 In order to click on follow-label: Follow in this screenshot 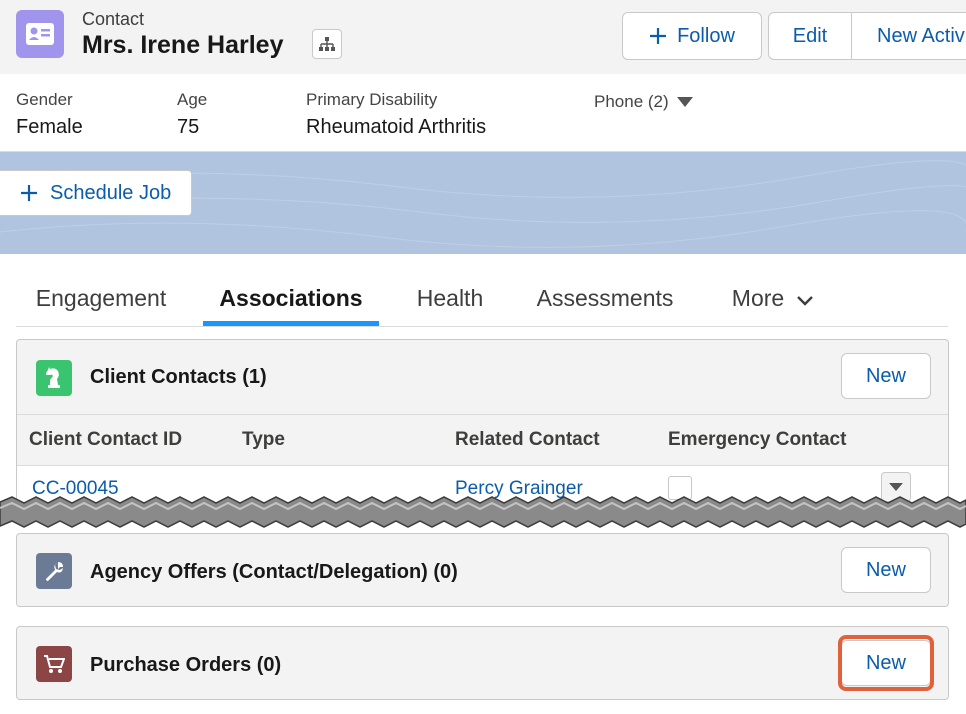, I will do `click(706, 35)`.